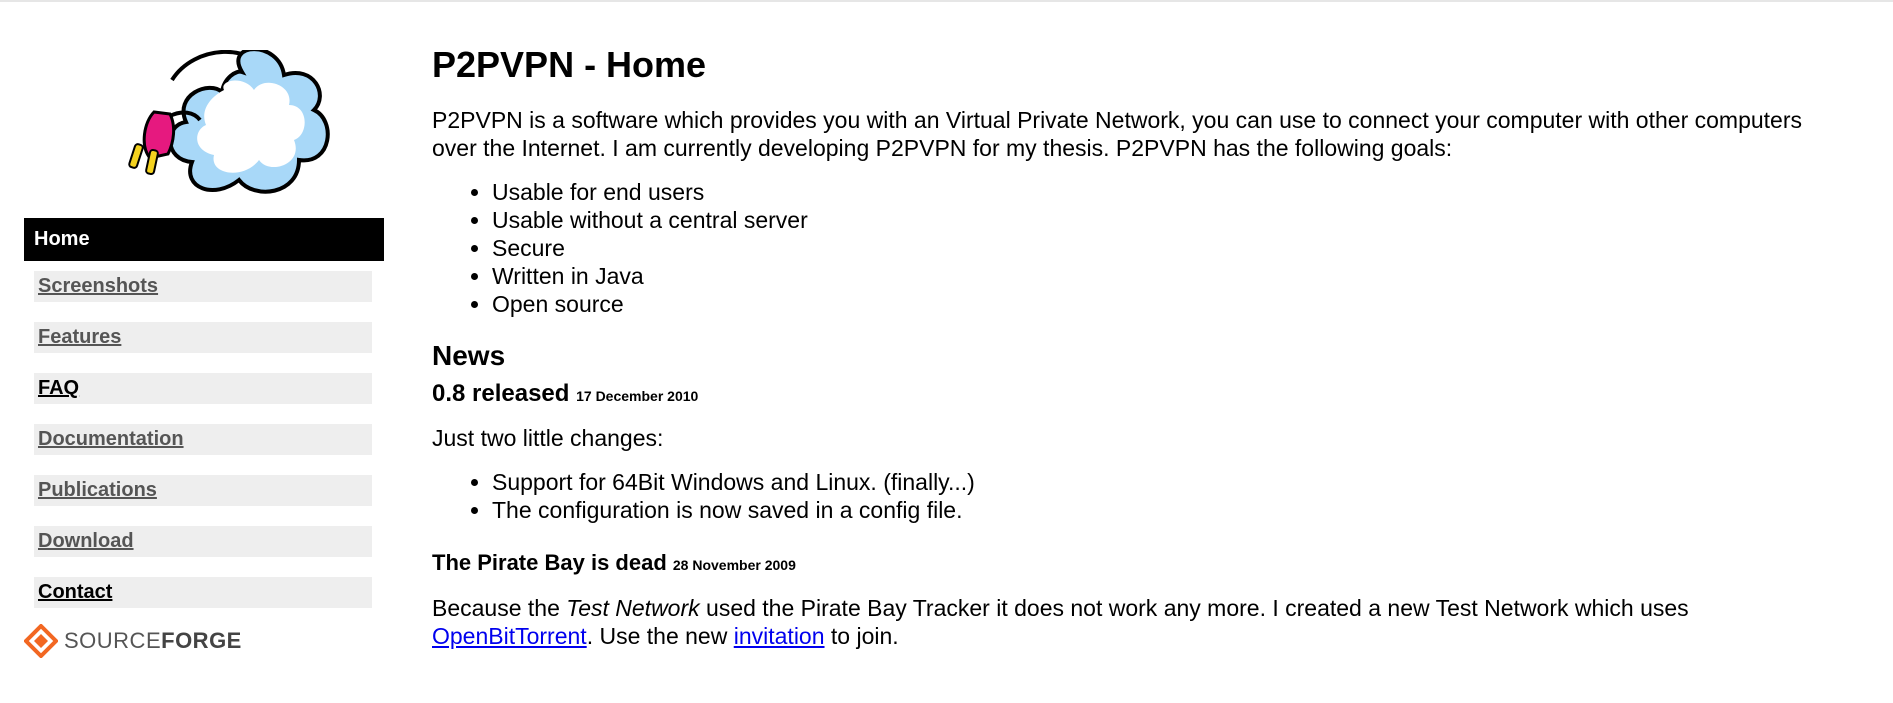  I want to click on news-text: Just two little changes:, so click(548, 438).